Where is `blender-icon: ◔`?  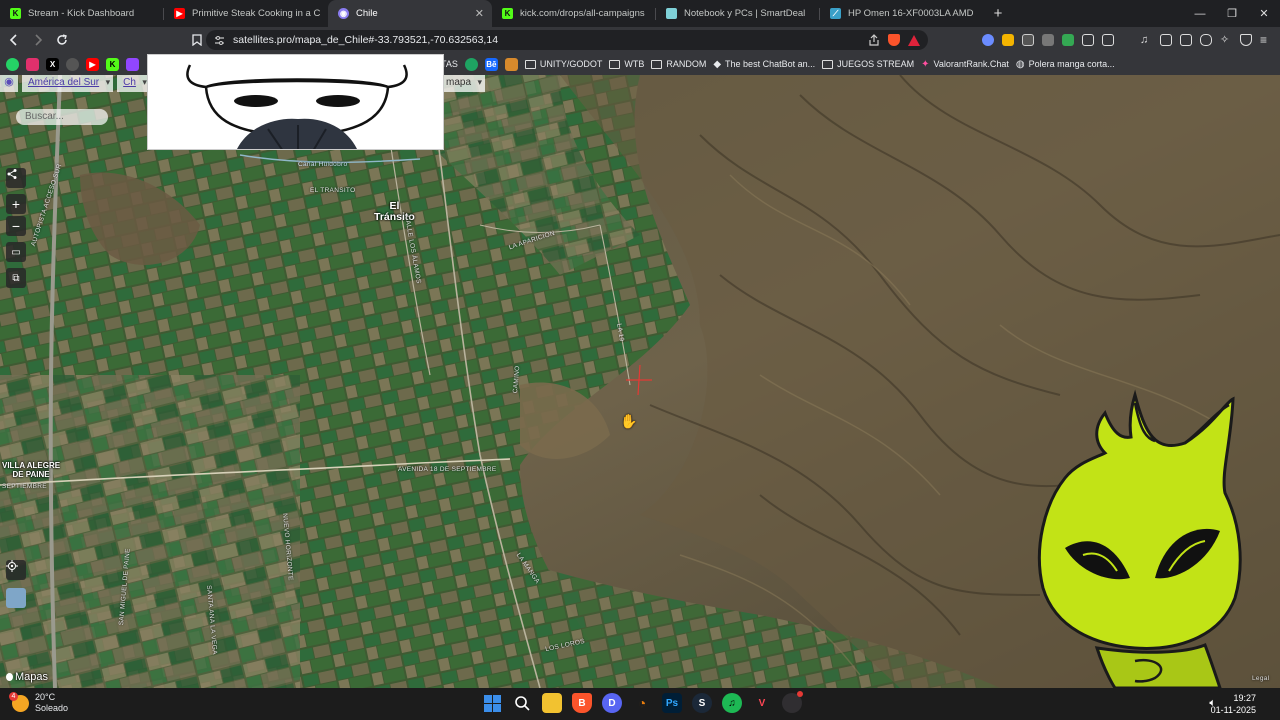
blender-icon: ◔ is located at coordinates (642, 703).